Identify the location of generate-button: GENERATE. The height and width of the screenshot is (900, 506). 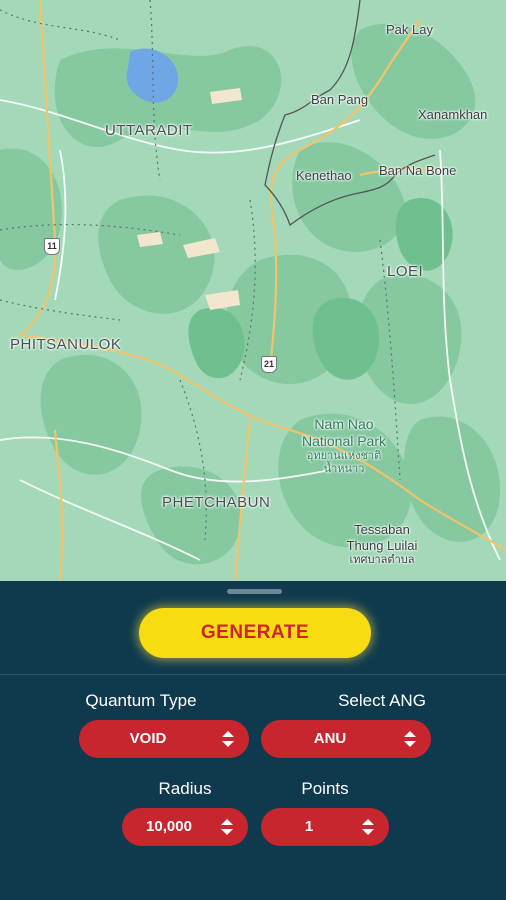
(255, 633).